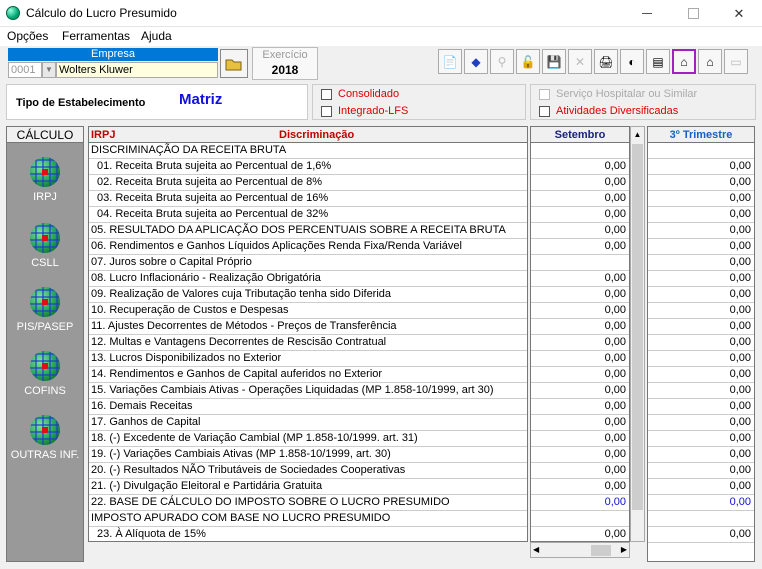  I want to click on integrado-checkbox: Integrado-LFS, so click(364, 111).